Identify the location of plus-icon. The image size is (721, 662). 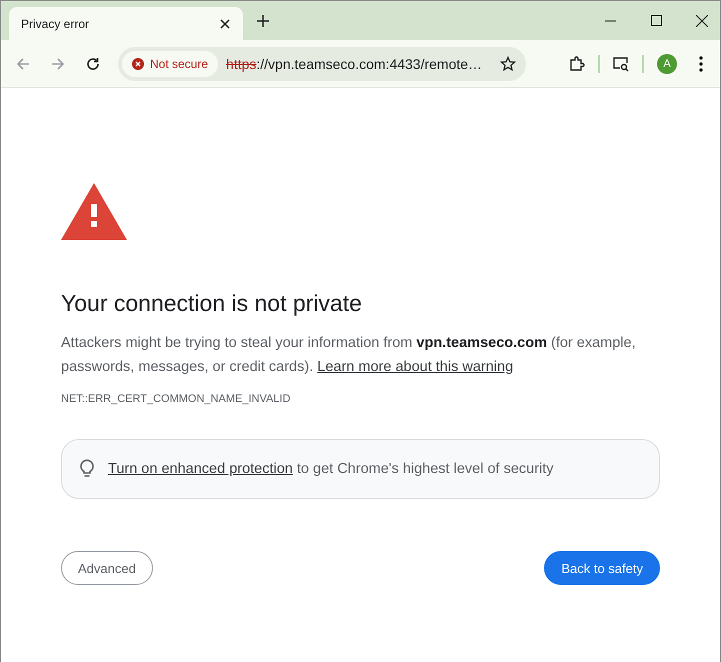
(263, 20).